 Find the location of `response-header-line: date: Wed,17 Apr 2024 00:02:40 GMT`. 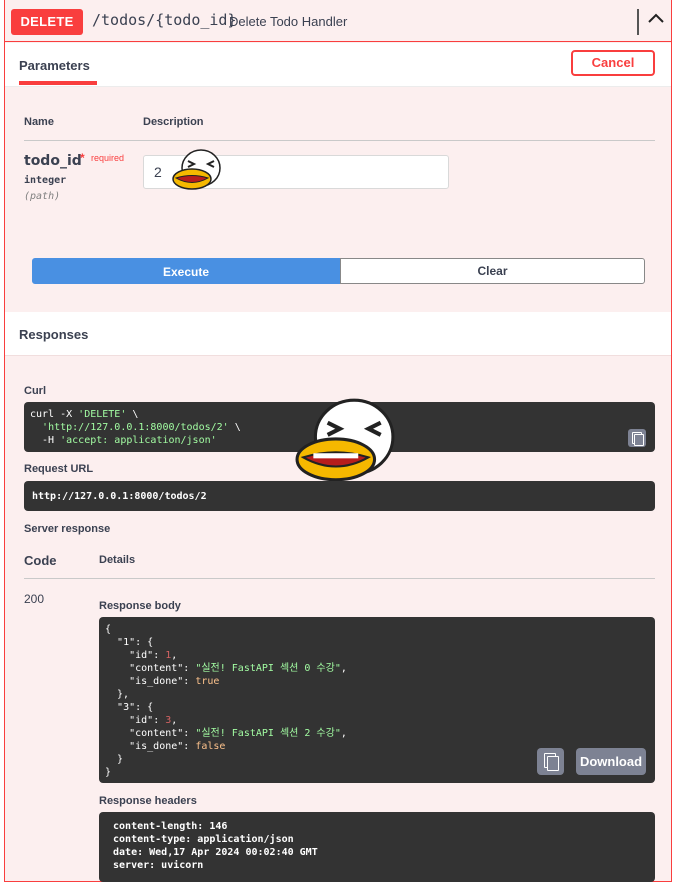

response-header-line: date: Wed,17 Apr 2024 00:02:40 GMT is located at coordinates (215, 852).